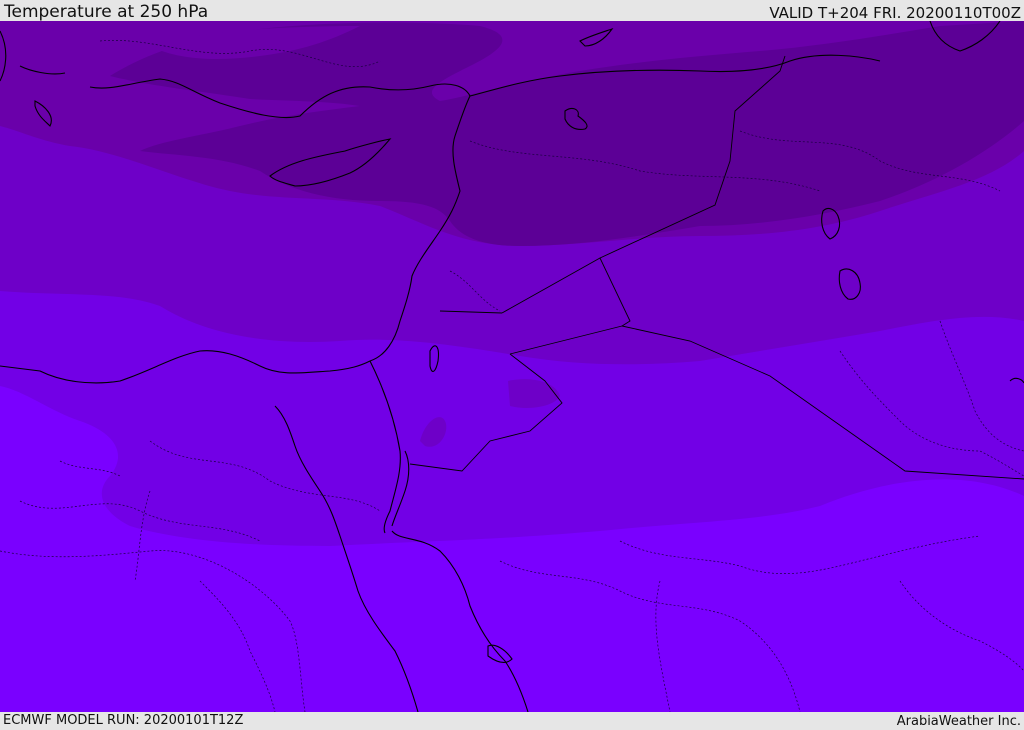  What do you see at coordinates (123, 720) in the screenshot?
I see `model-run: ECMWF MODEL RUN: 20200101T12Z` at bounding box center [123, 720].